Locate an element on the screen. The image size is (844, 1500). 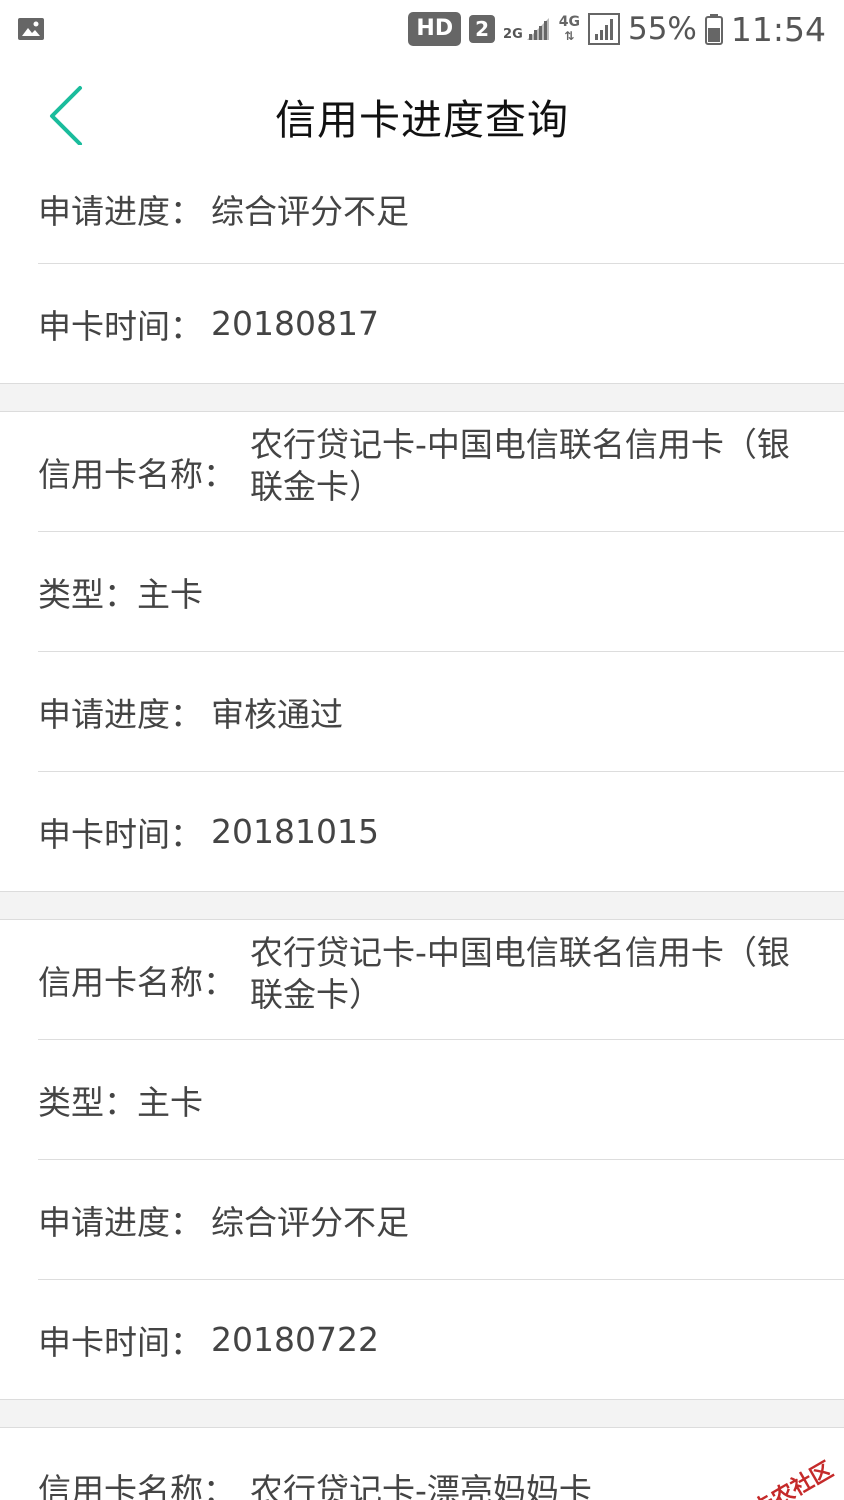
page-title: 信用卡进度查询 is located at coordinates (422, 120).